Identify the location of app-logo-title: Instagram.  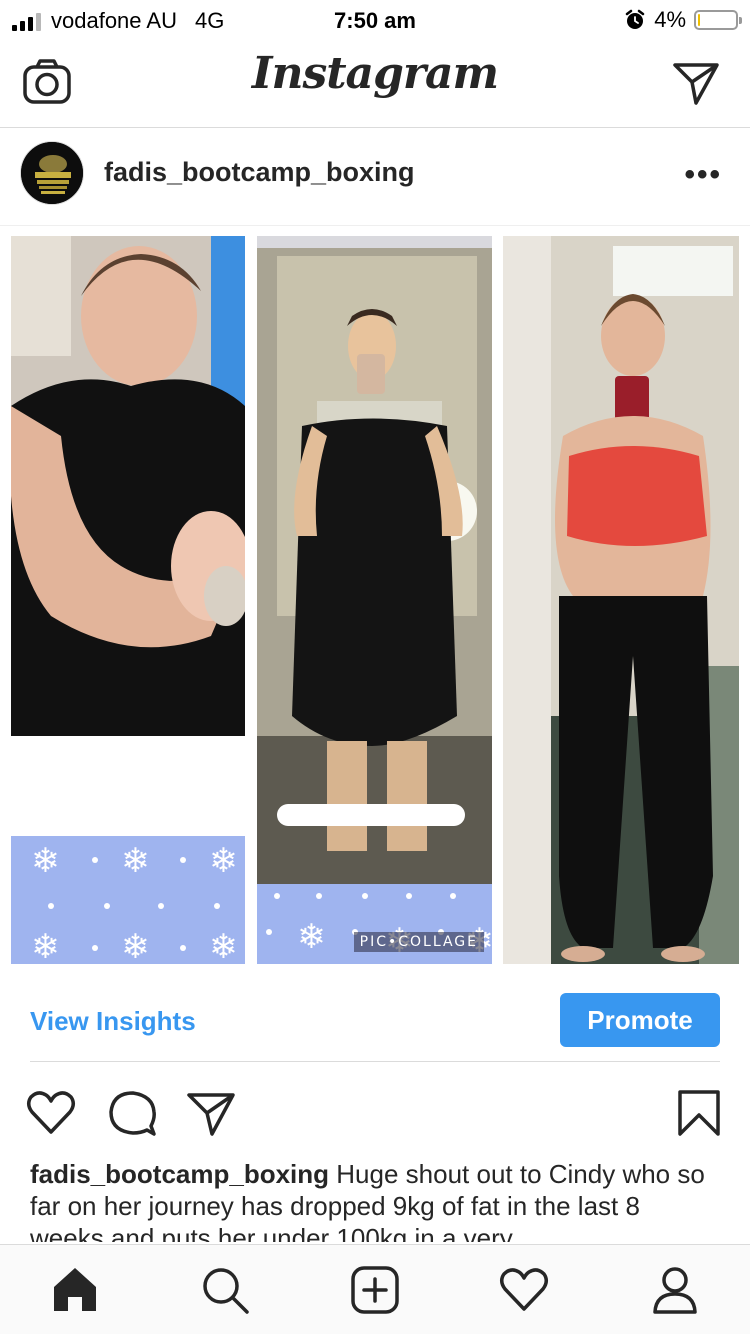
(375, 73).